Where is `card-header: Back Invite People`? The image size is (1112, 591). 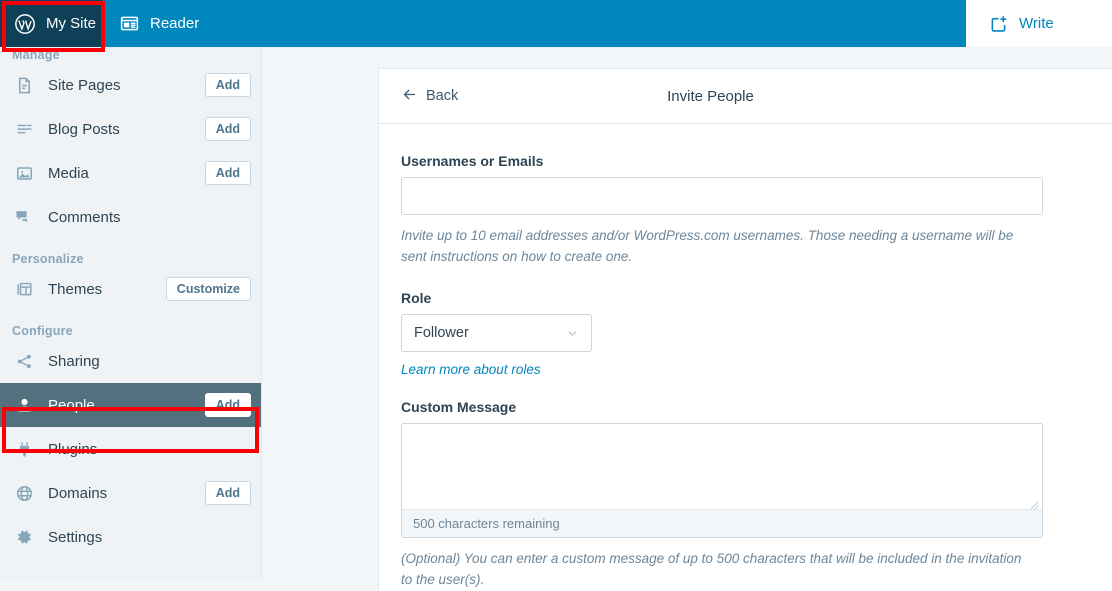
card-header: Back Invite People is located at coordinates (745, 96).